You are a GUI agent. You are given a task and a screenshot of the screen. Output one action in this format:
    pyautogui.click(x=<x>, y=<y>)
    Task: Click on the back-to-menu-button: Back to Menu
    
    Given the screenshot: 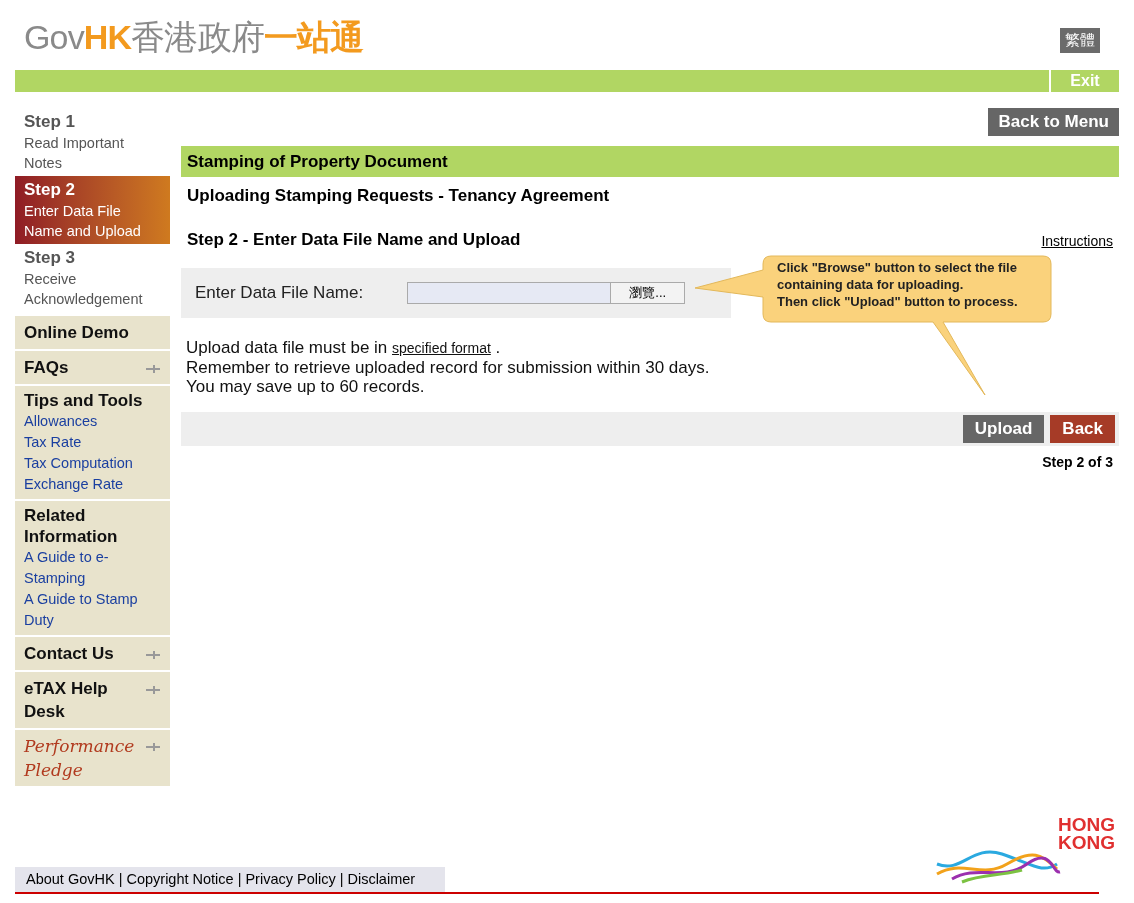 What is the action you would take?
    pyautogui.click(x=1053, y=122)
    